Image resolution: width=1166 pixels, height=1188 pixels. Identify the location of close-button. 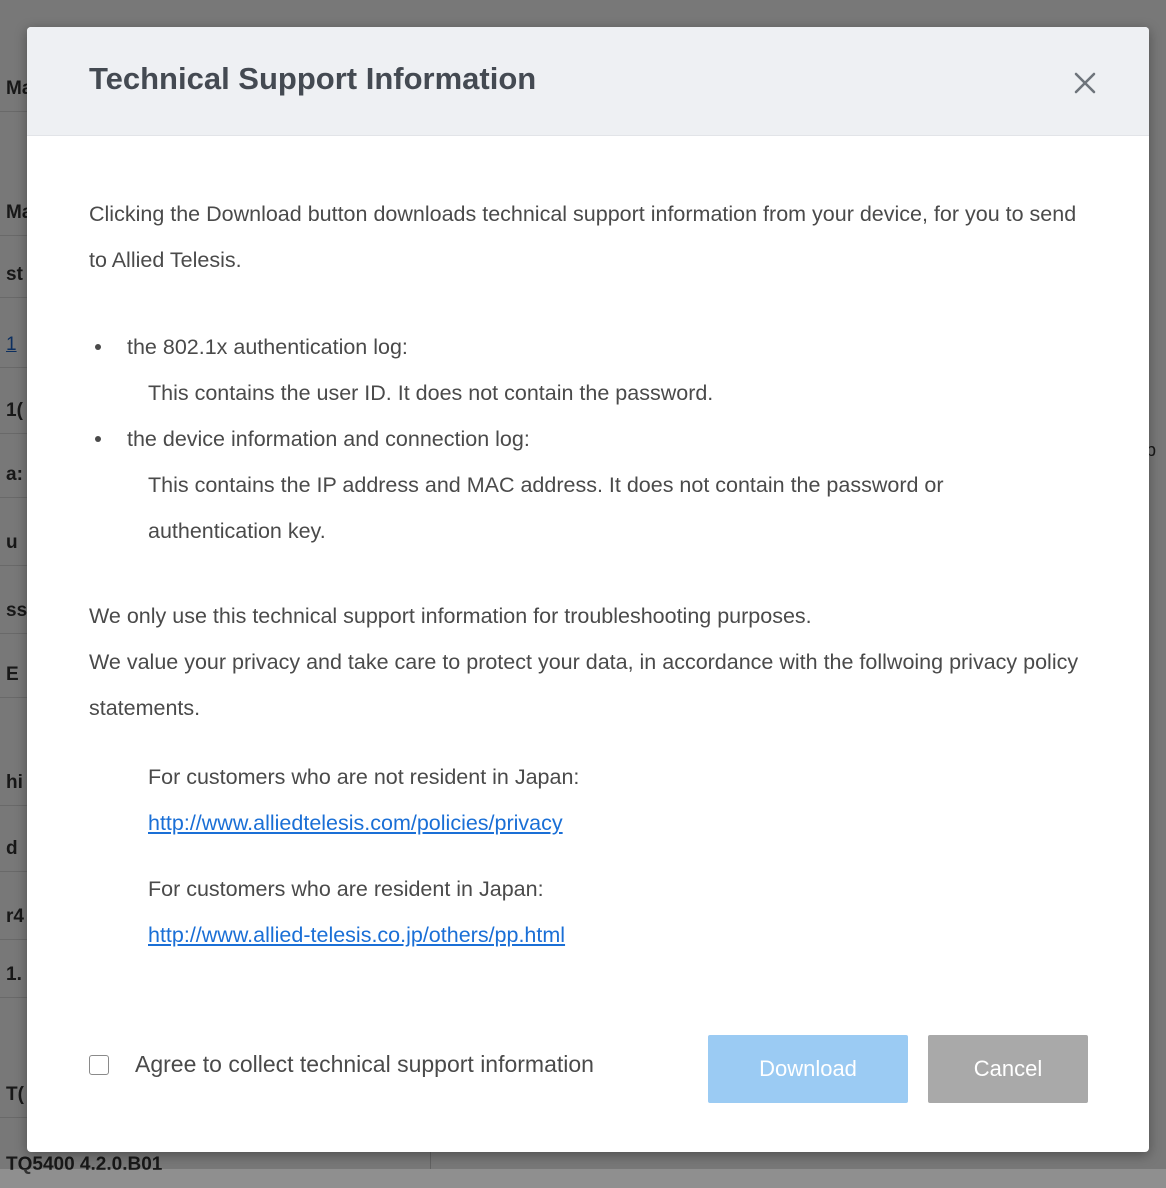
(1085, 83).